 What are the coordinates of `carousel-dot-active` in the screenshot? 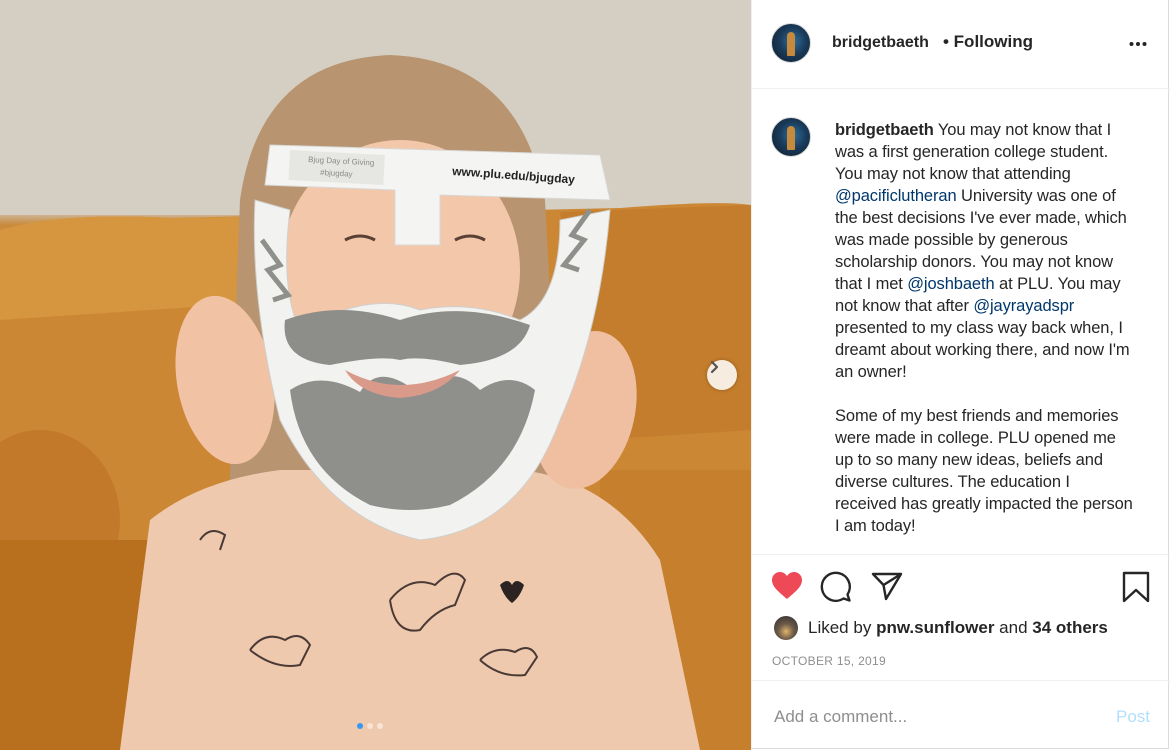 It's located at (360, 726).